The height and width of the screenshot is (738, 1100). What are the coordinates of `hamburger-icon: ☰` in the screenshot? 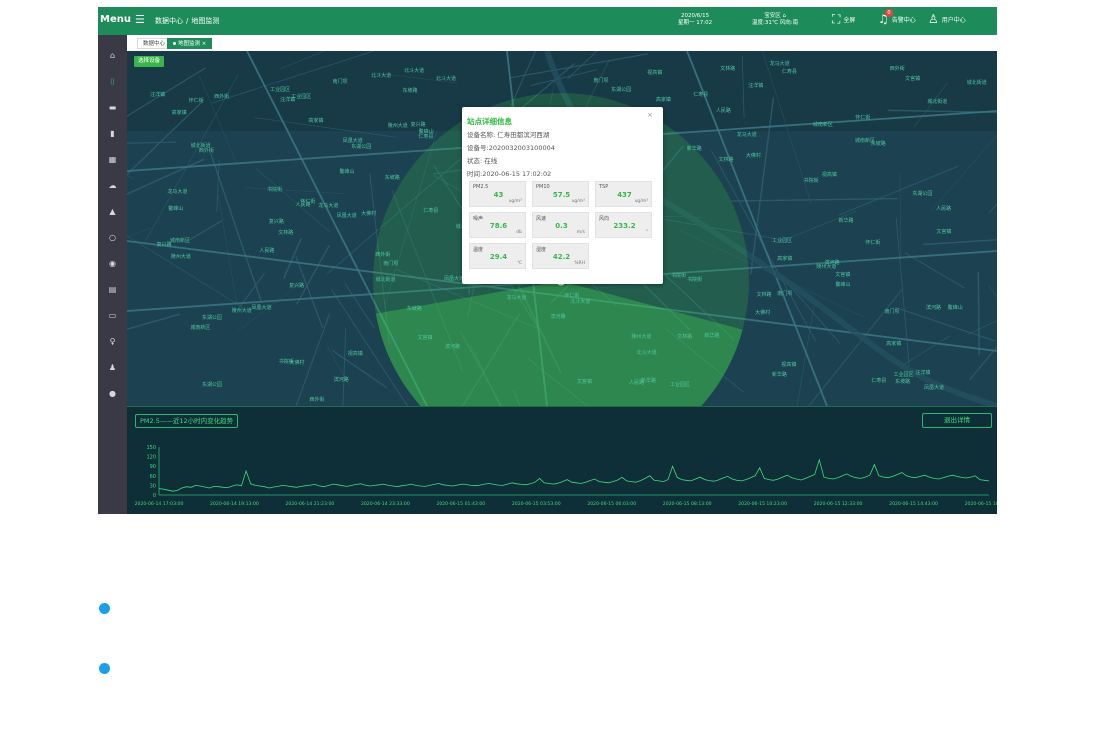 It's located at (140, 19).